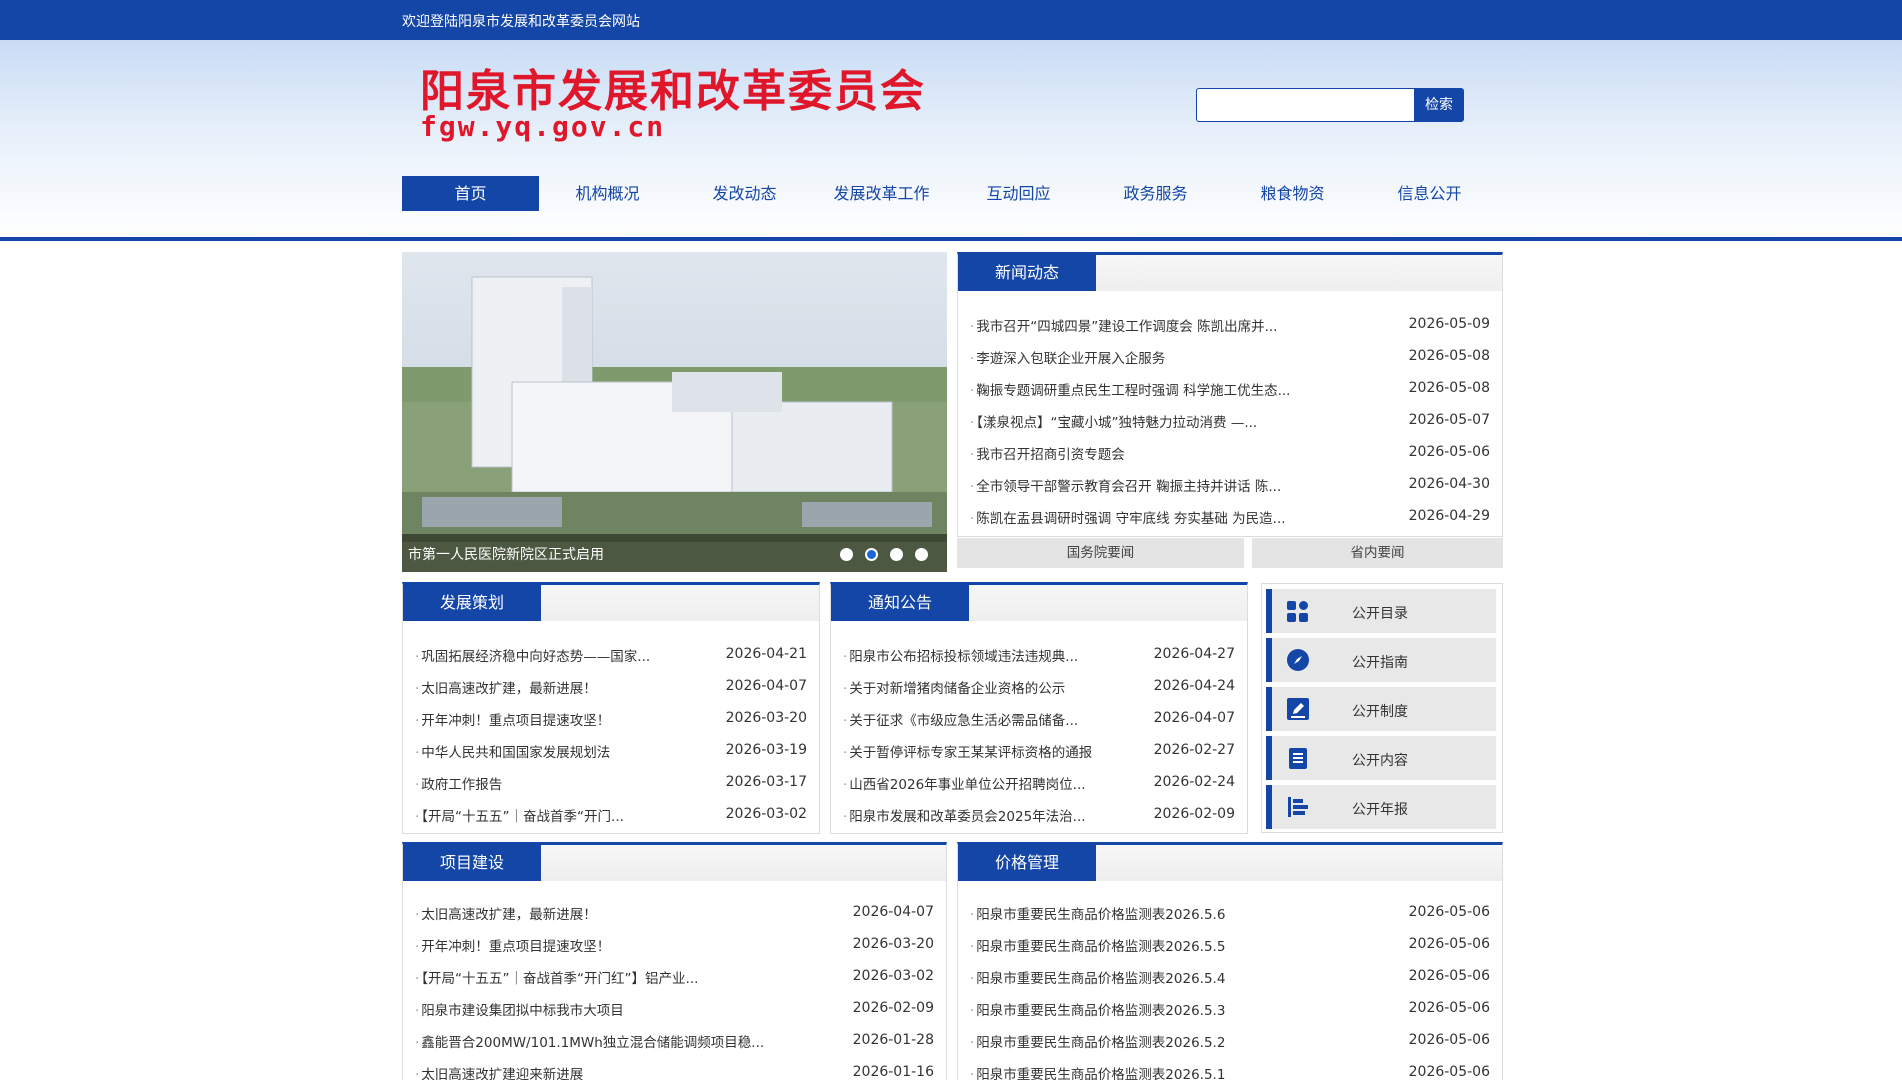 This screenshot has width=1902, height=1080. I want to click on list-item: 【开局“十五五”｜奋战首季“开门红”】铝产业... 2026-03-02, so click(674, 976).